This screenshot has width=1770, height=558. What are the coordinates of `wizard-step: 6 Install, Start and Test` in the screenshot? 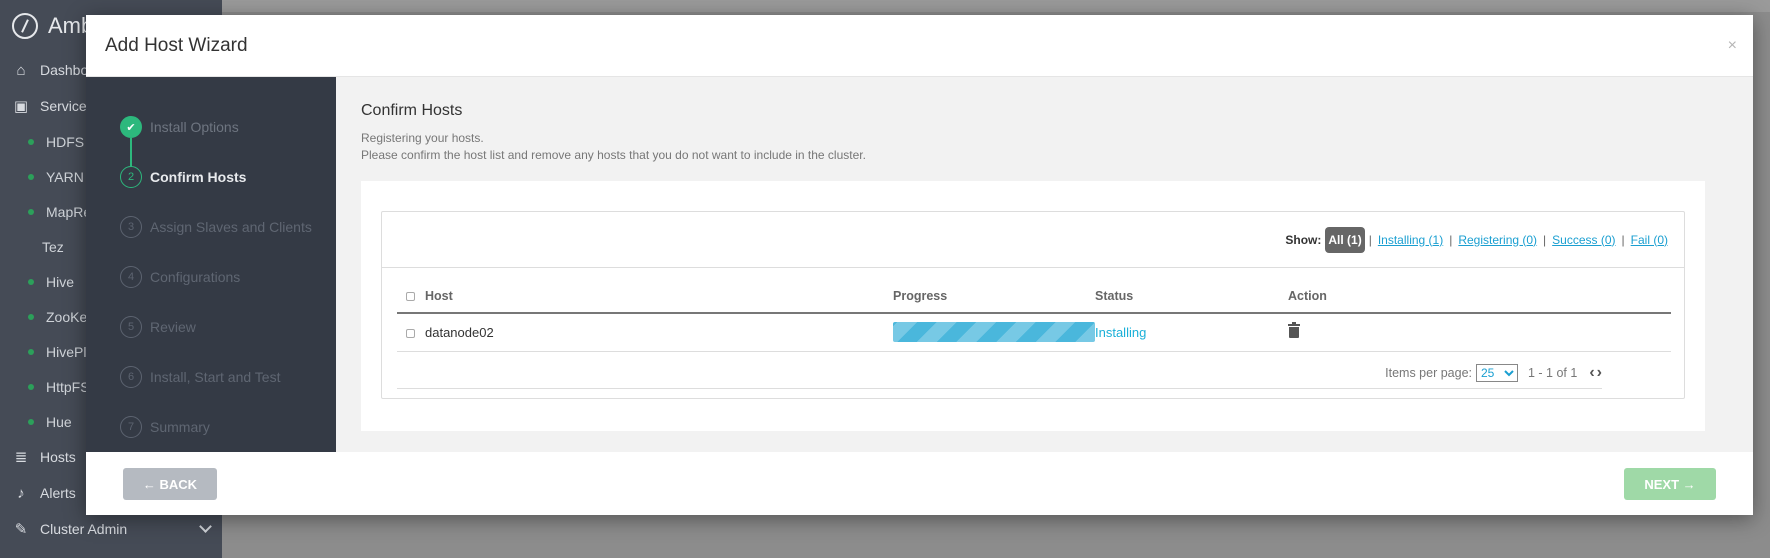 It's located at (211, 377).